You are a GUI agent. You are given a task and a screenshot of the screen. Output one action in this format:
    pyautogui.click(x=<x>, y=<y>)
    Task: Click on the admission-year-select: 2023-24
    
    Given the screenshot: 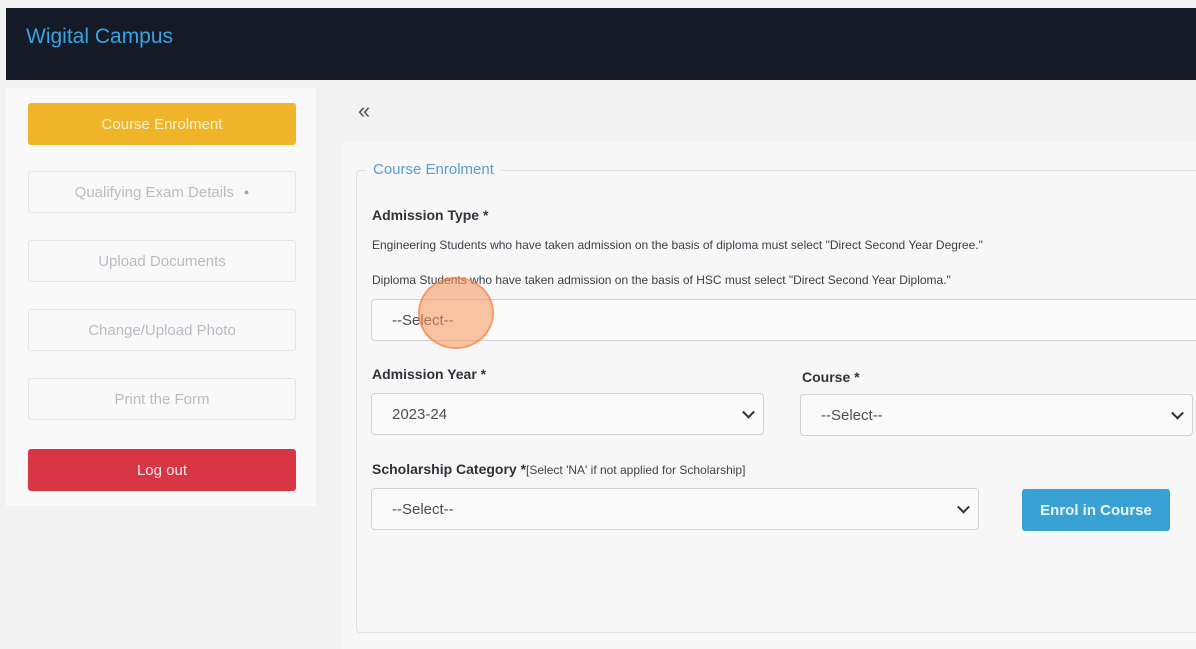 What is the action you would take?
    pyautogui.click(x=567, y=414)
    